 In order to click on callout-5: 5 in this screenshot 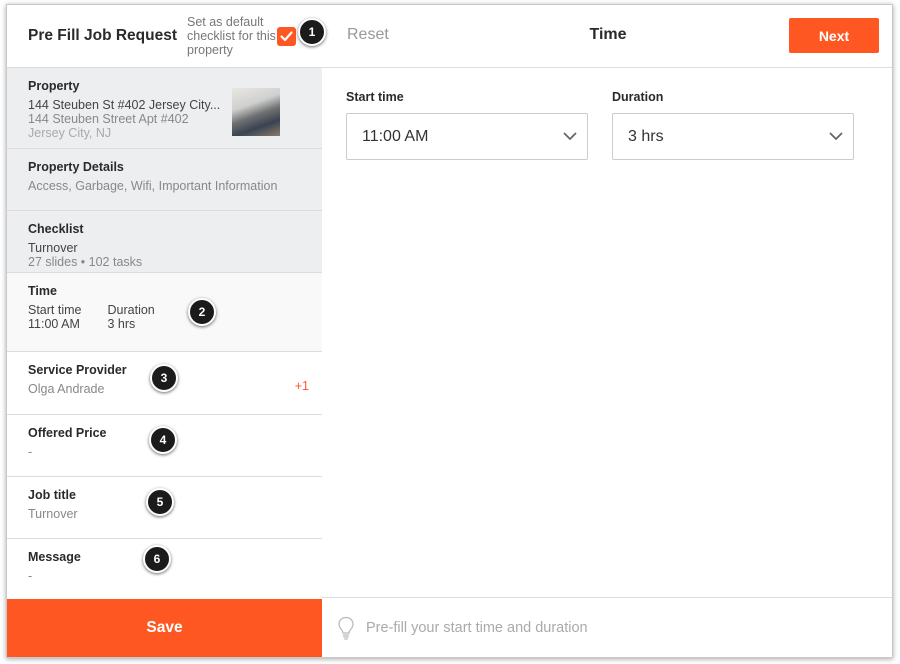, I will do `click(160, 502)`.